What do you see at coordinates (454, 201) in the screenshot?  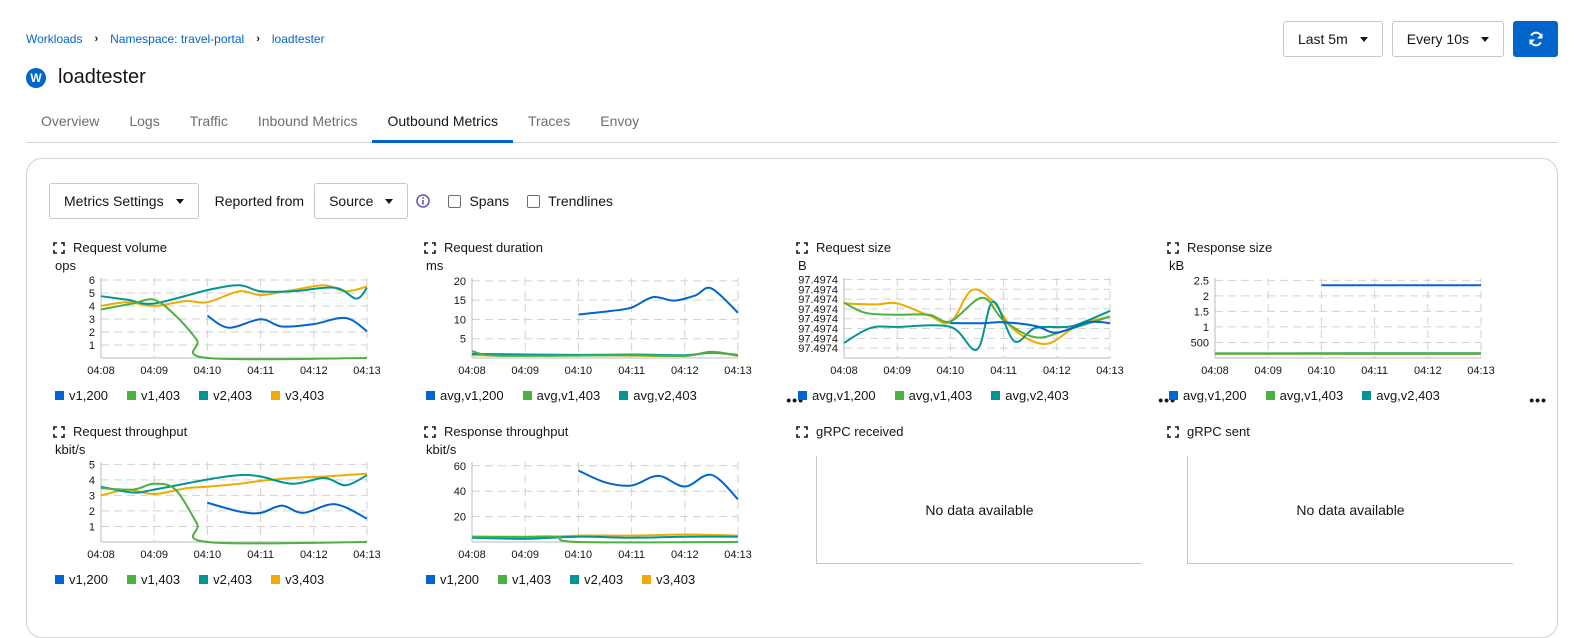 I see `checkbox-box` at bounding box center [454, 201].